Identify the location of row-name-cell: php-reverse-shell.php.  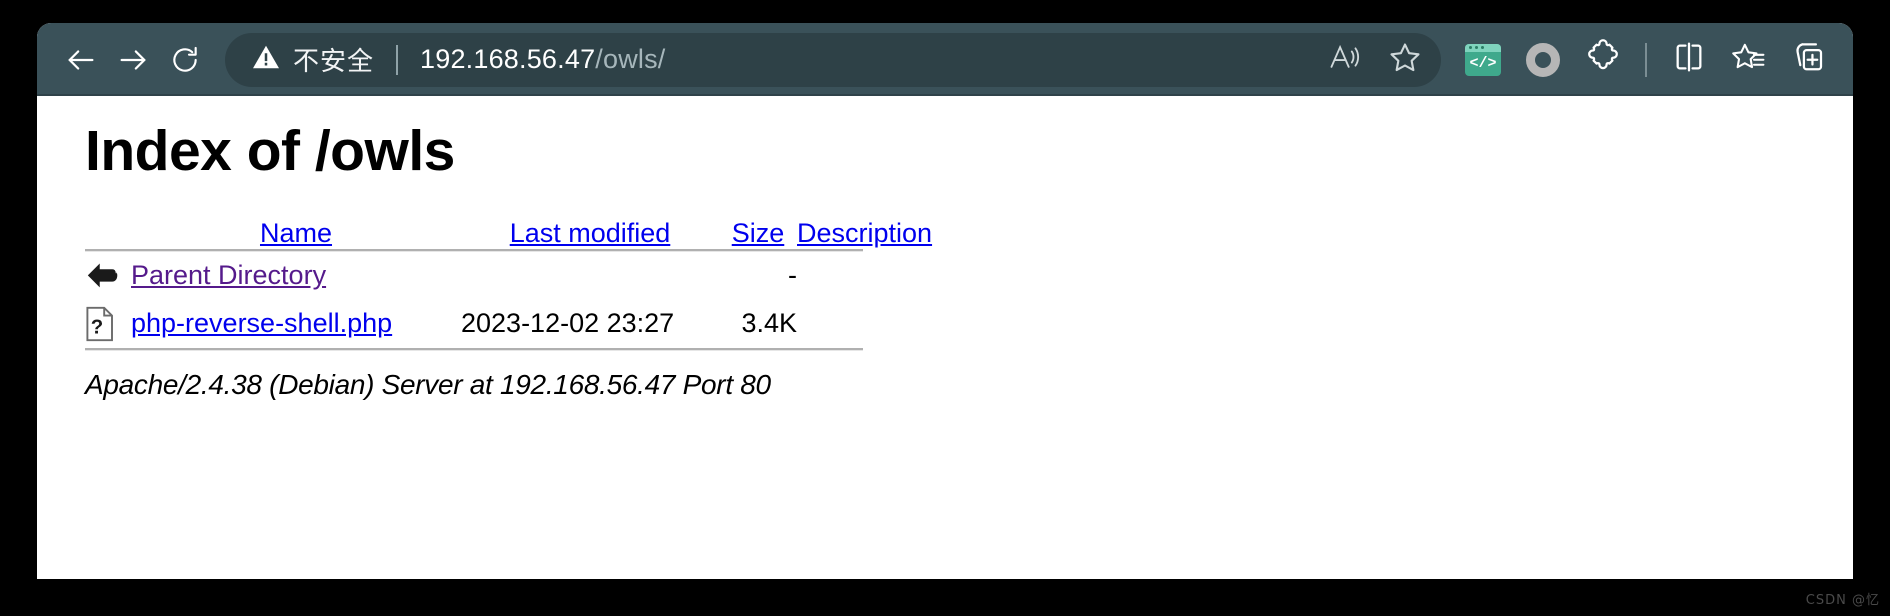
(296, 324).